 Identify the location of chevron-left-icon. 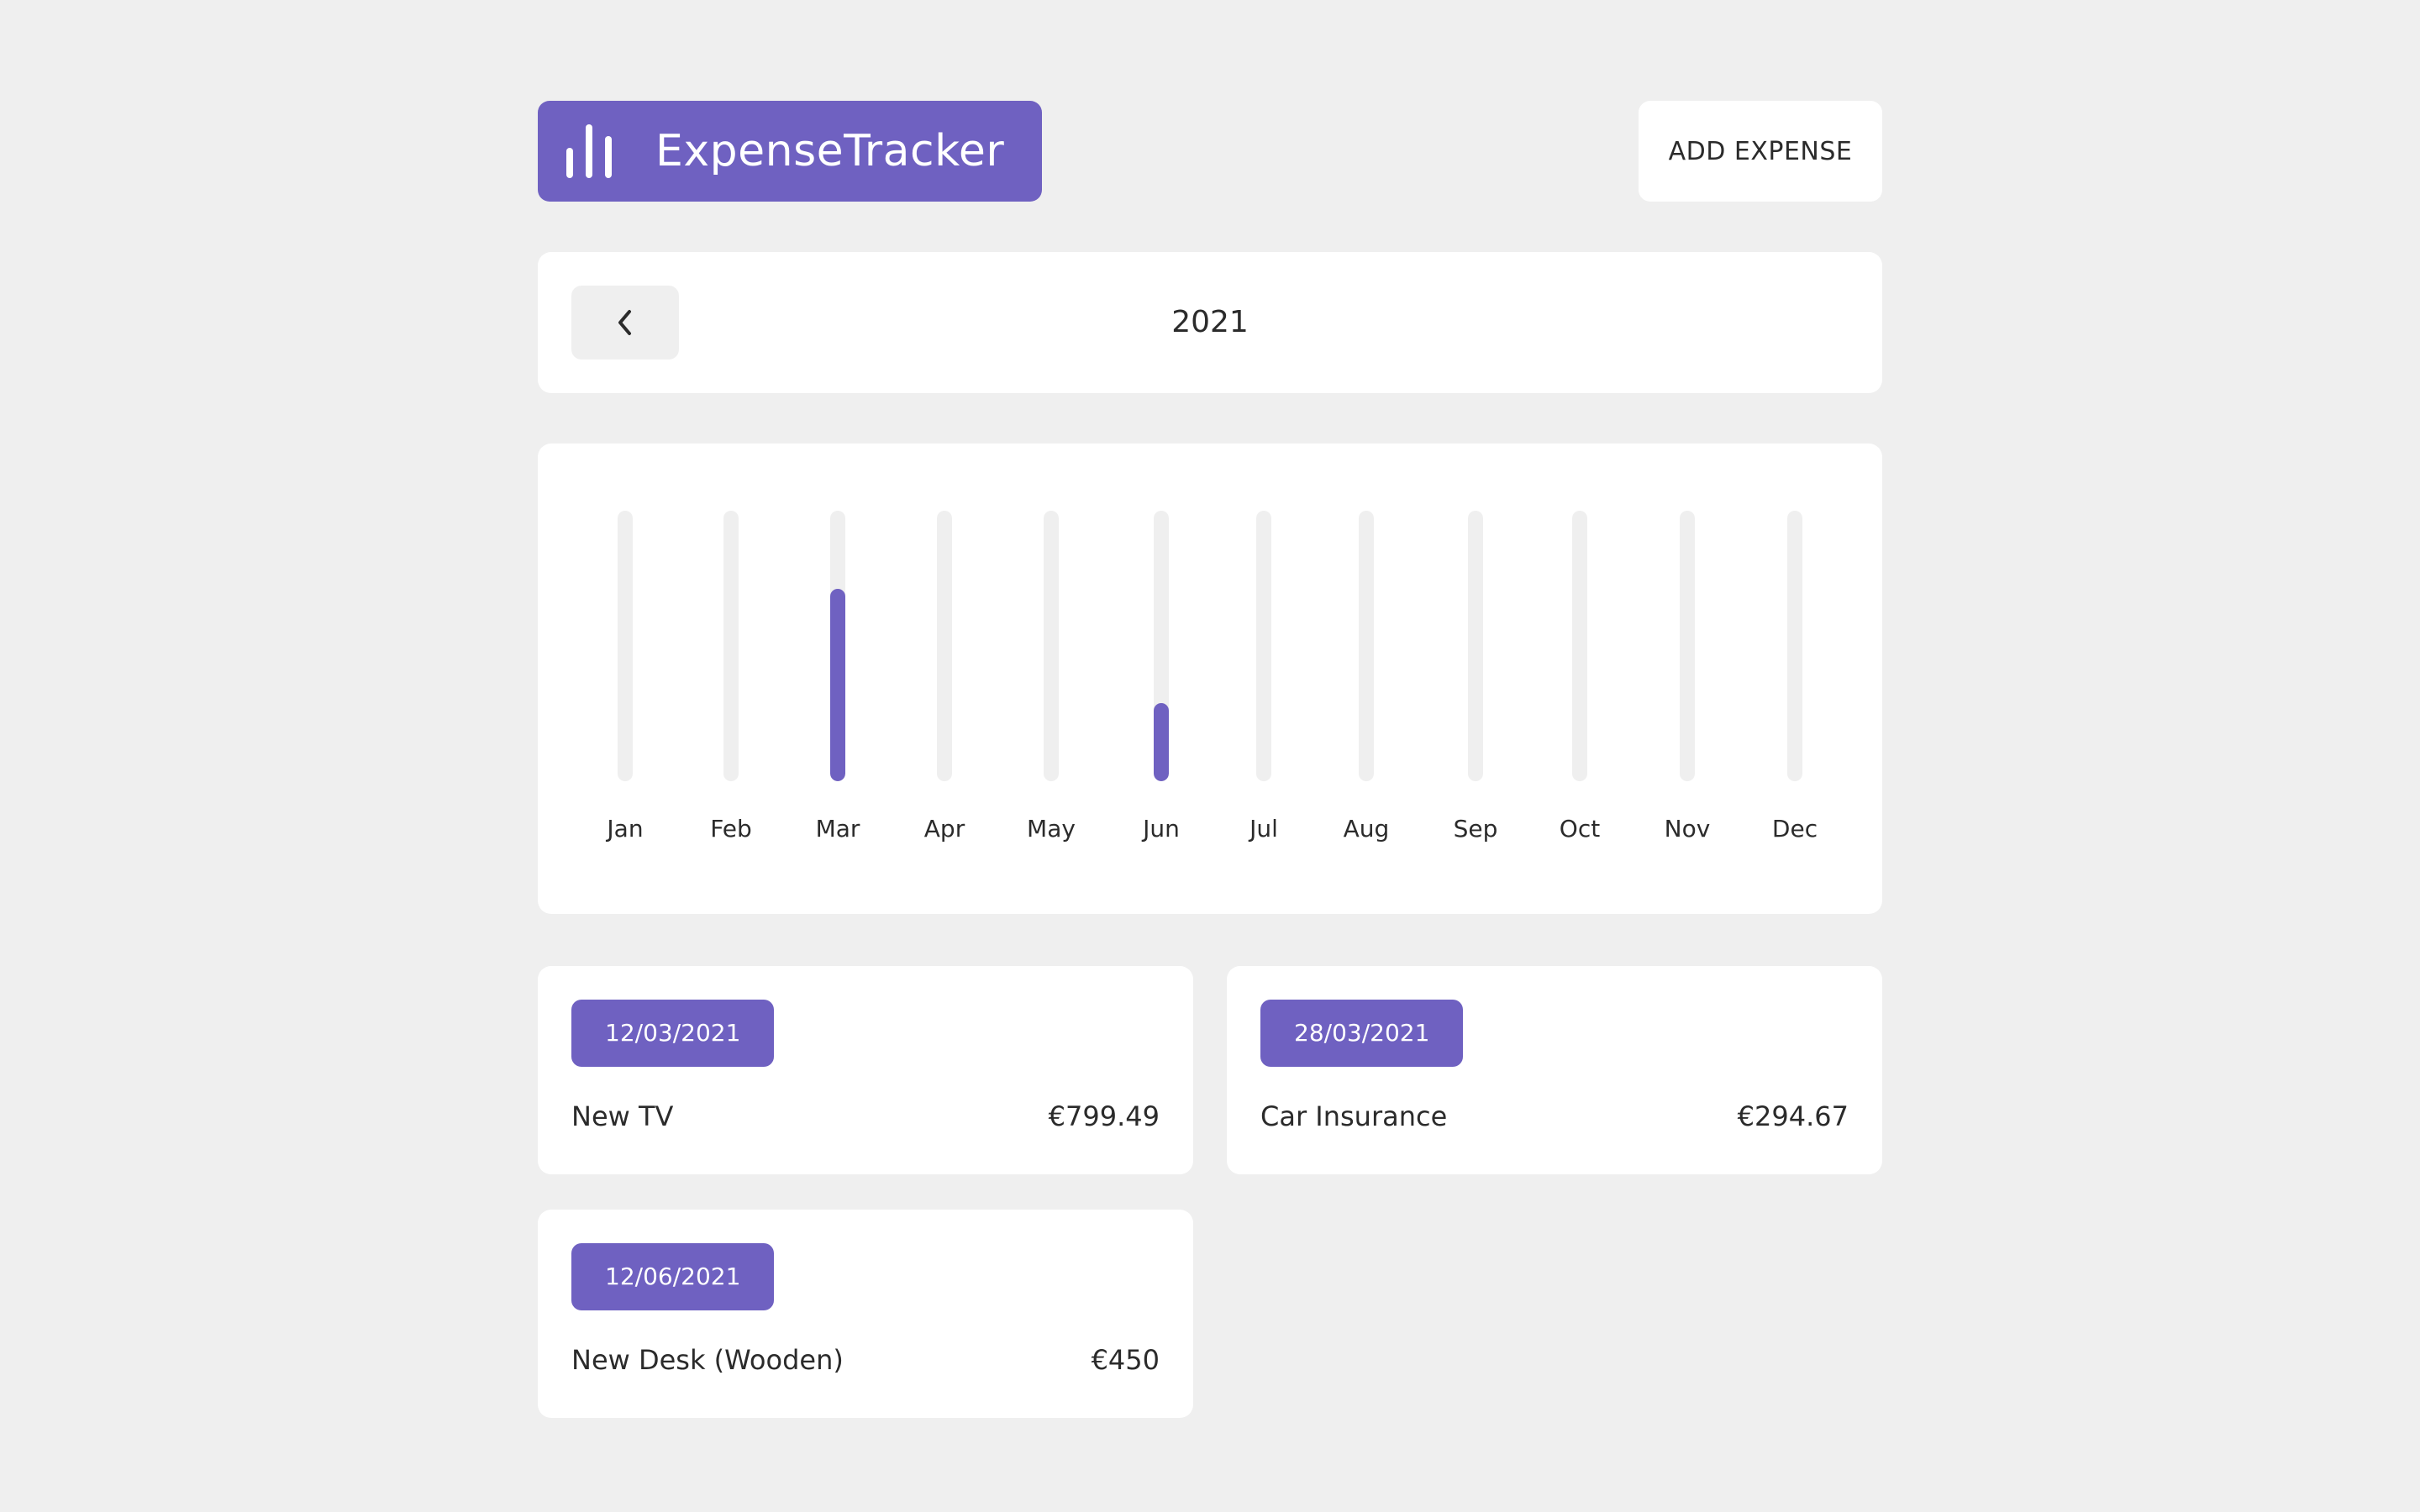
(624, 322).